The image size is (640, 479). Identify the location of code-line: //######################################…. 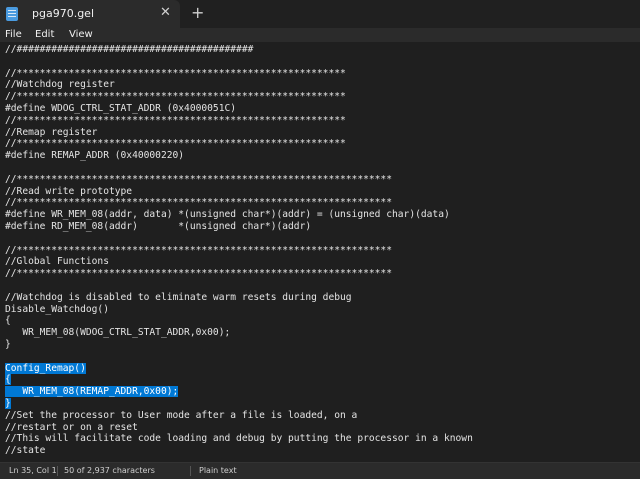
(239, 50).